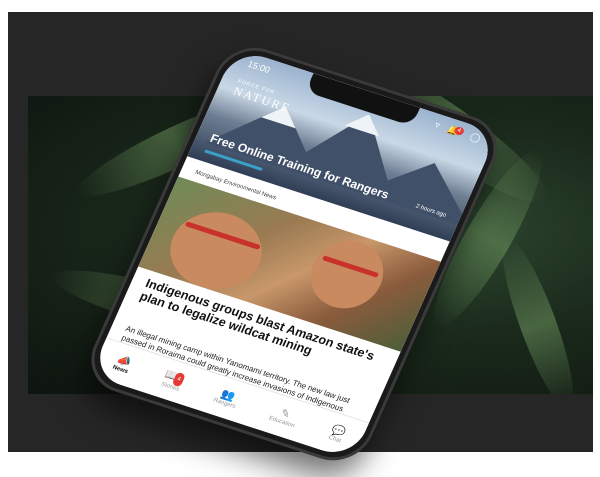 The height and width of the screenshot is (477, 600). Describe the element at coordinates (122, 364) in the screenshot. I see `tab-news: 📣 News` at that location.